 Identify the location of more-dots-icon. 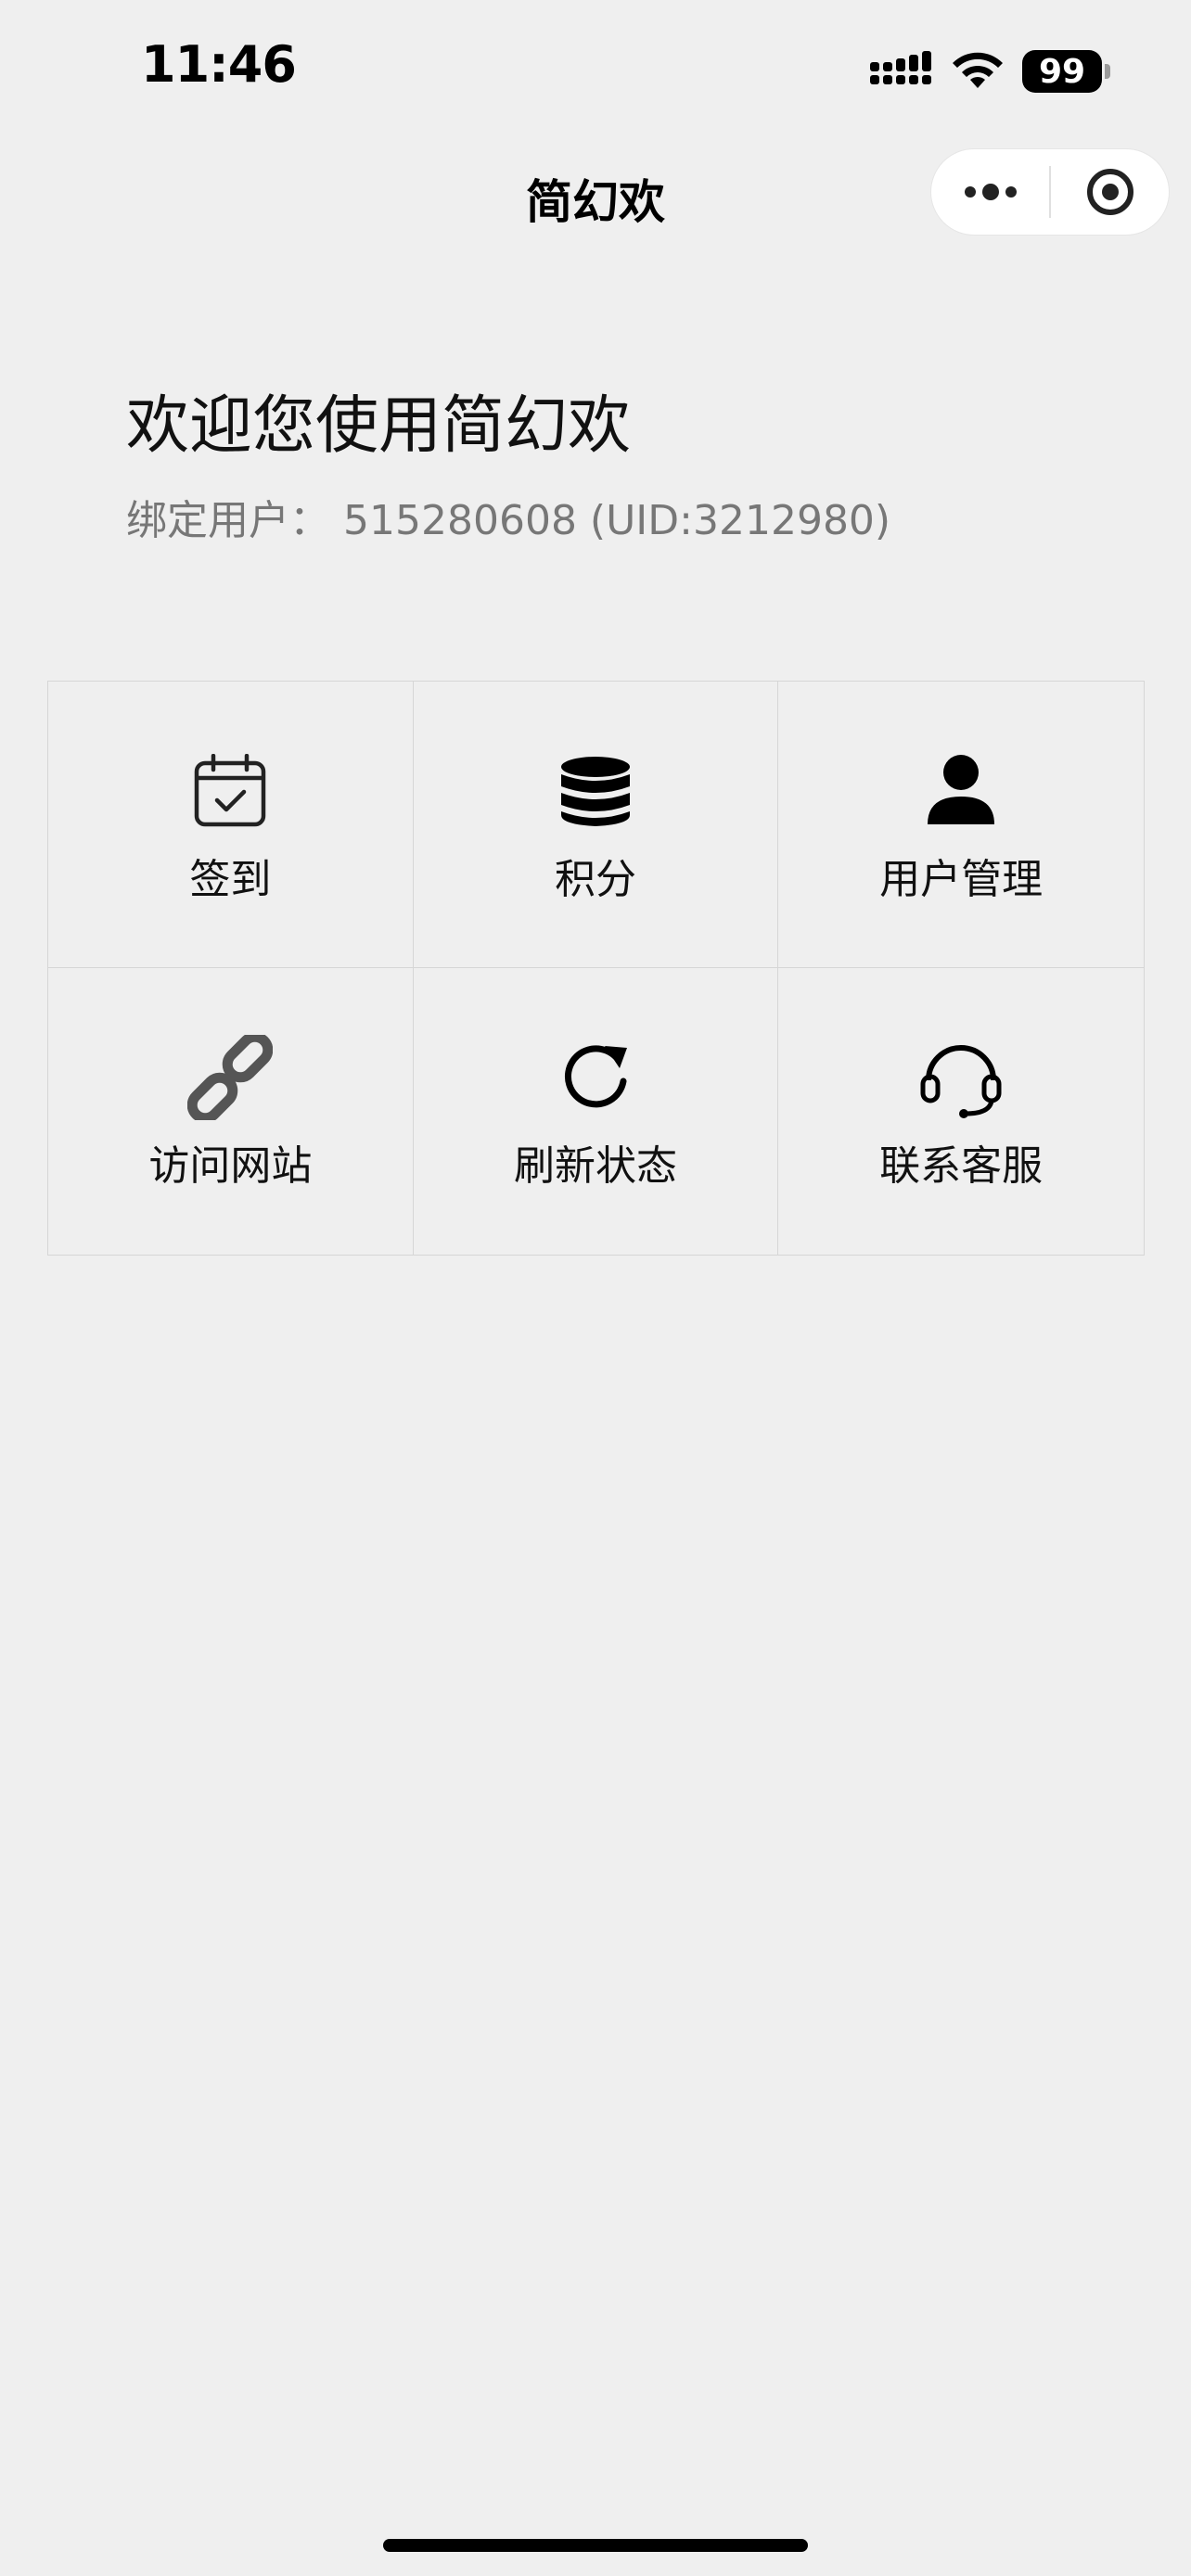
(990, 192).